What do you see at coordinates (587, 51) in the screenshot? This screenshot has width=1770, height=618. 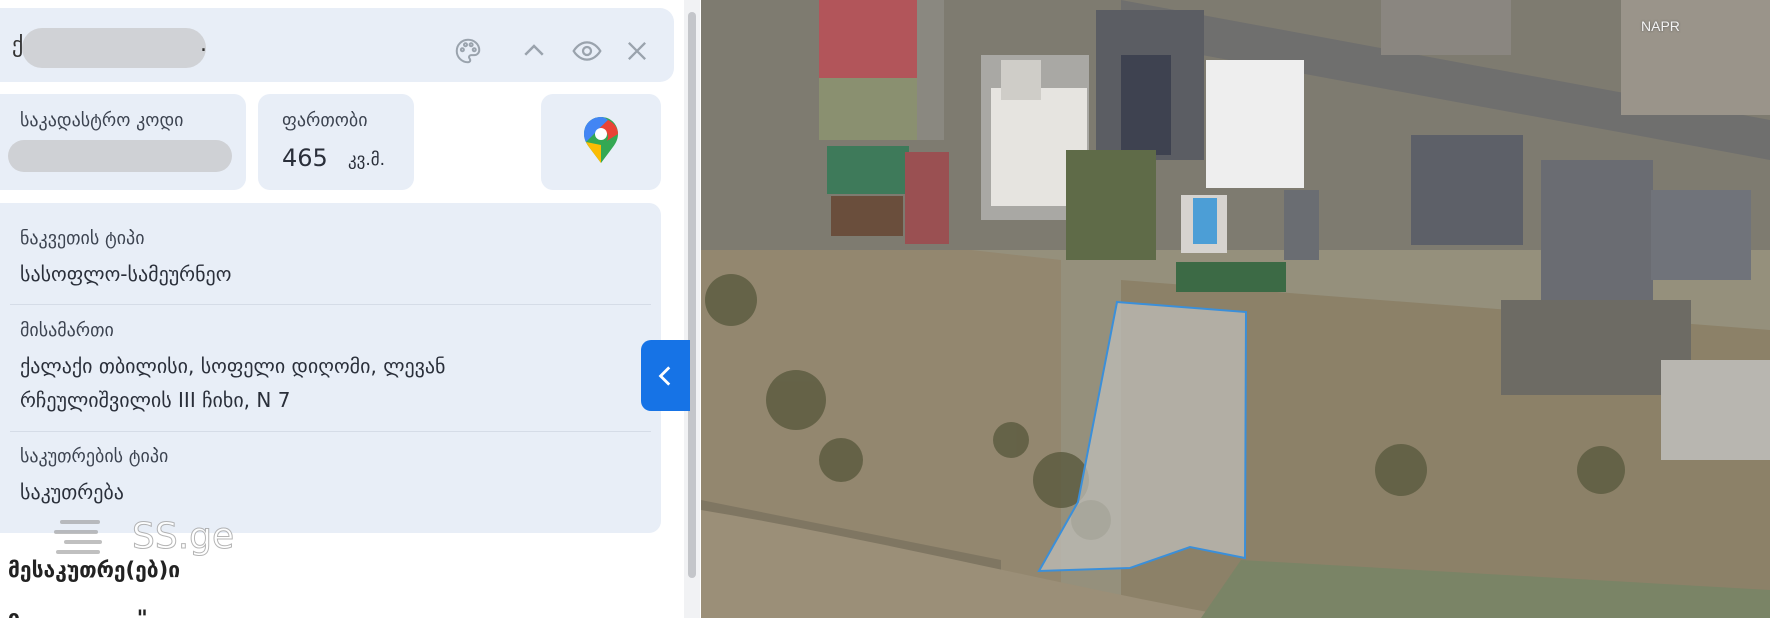 I see `eye-icon` at bounding box center [587, 51].